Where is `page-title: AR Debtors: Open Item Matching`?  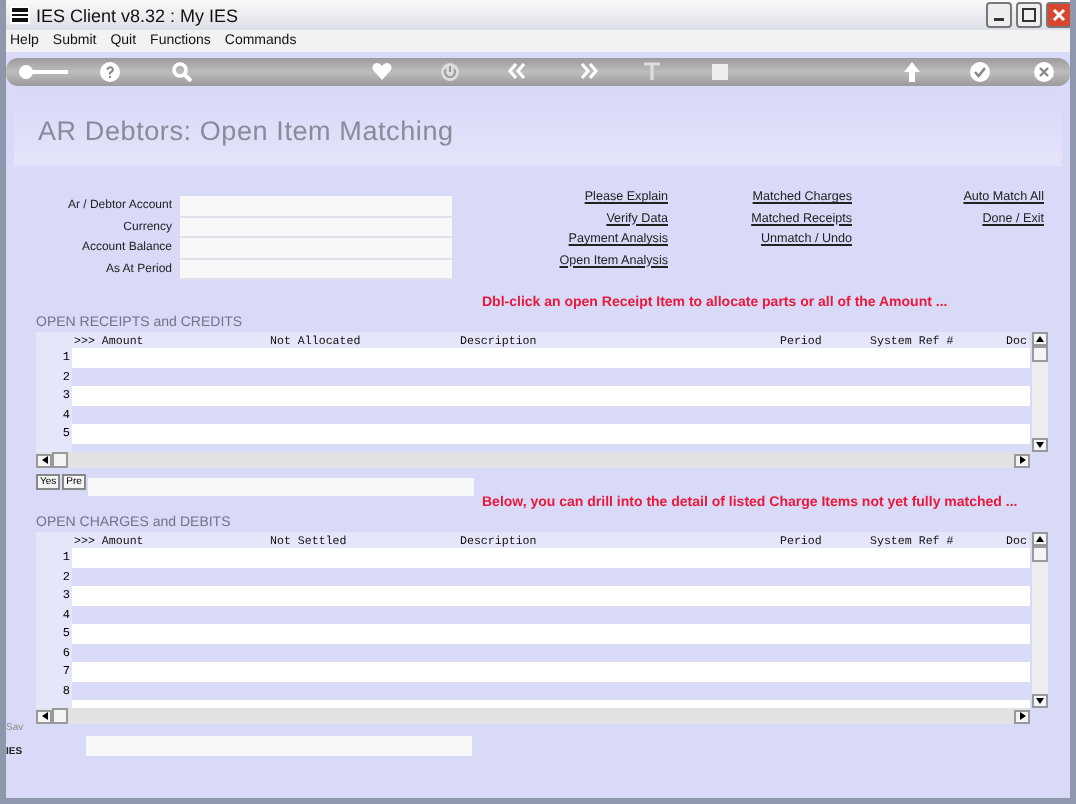
page-title: AR Debtors: Open Item Matching is located at coordinates (246, 130).